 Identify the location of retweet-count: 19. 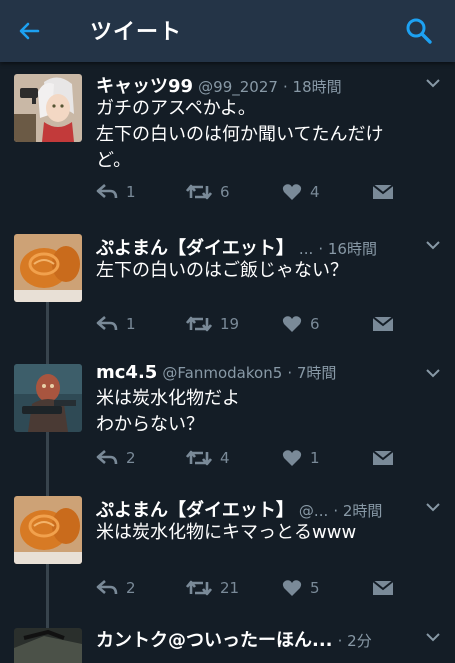
(230, 324).